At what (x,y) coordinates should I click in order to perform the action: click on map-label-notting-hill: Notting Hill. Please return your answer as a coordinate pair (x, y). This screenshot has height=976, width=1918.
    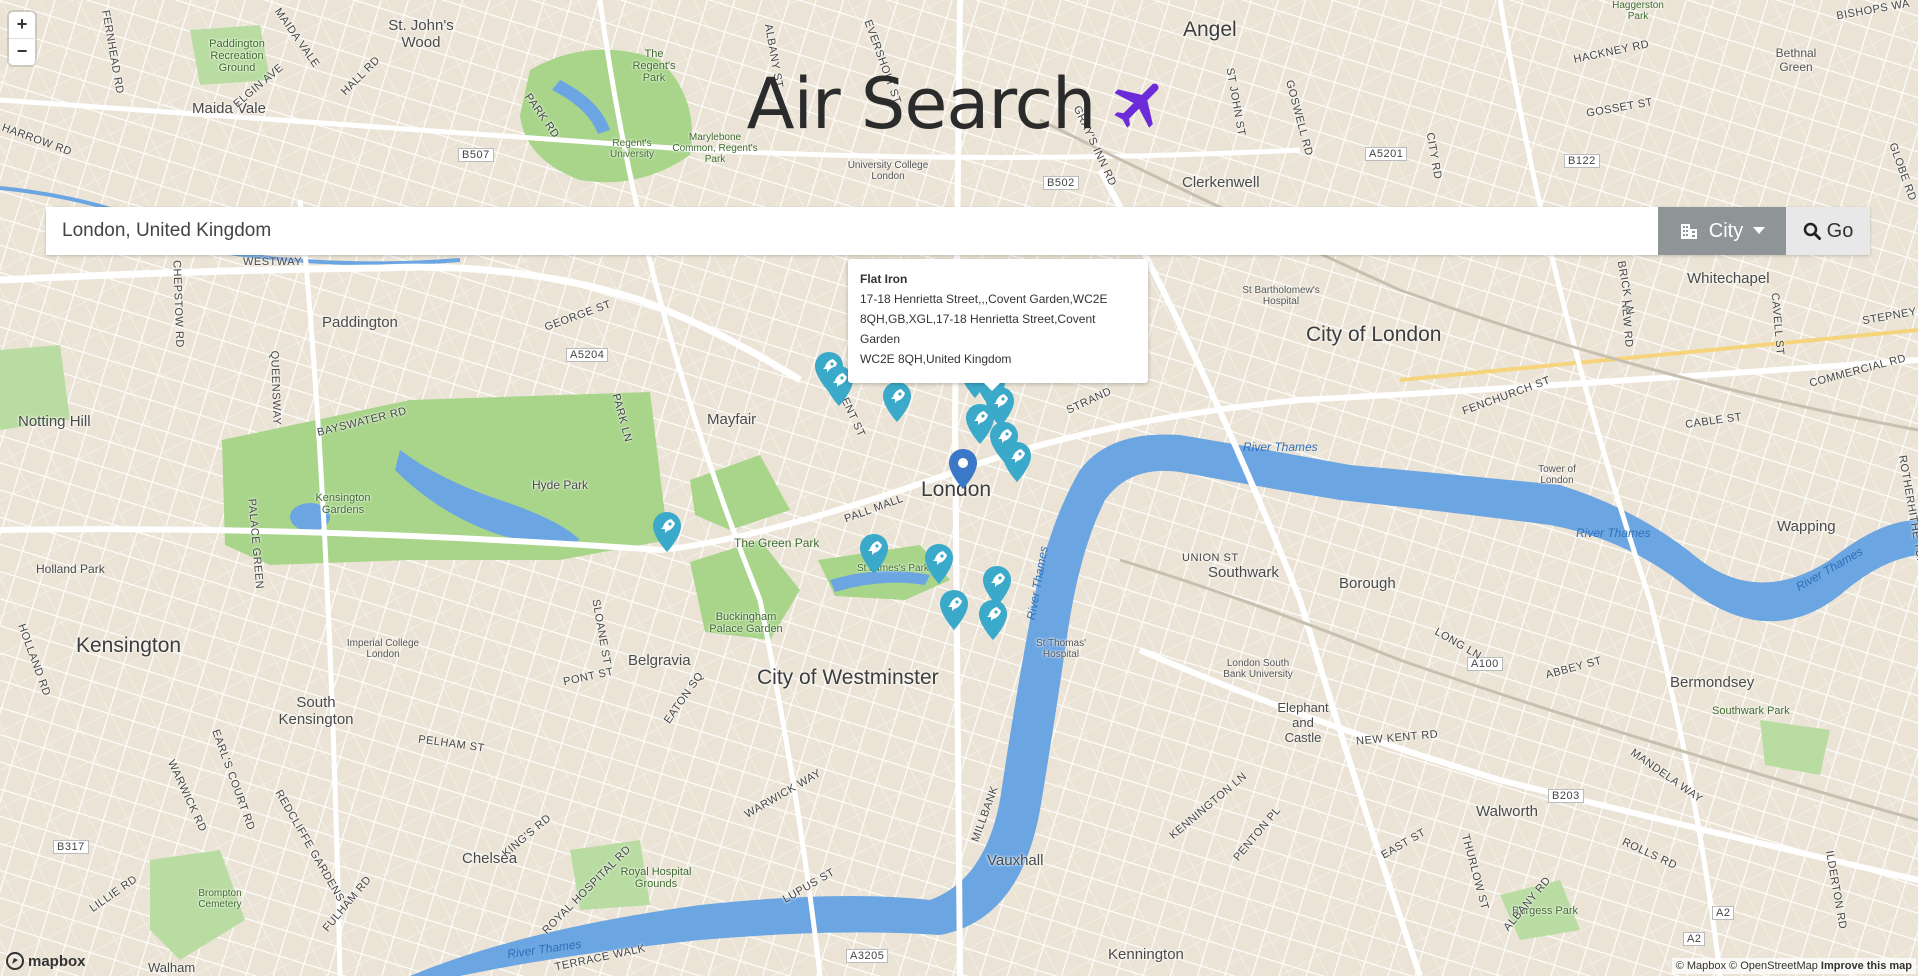
    Looking at the image, I should click on (54, 421).